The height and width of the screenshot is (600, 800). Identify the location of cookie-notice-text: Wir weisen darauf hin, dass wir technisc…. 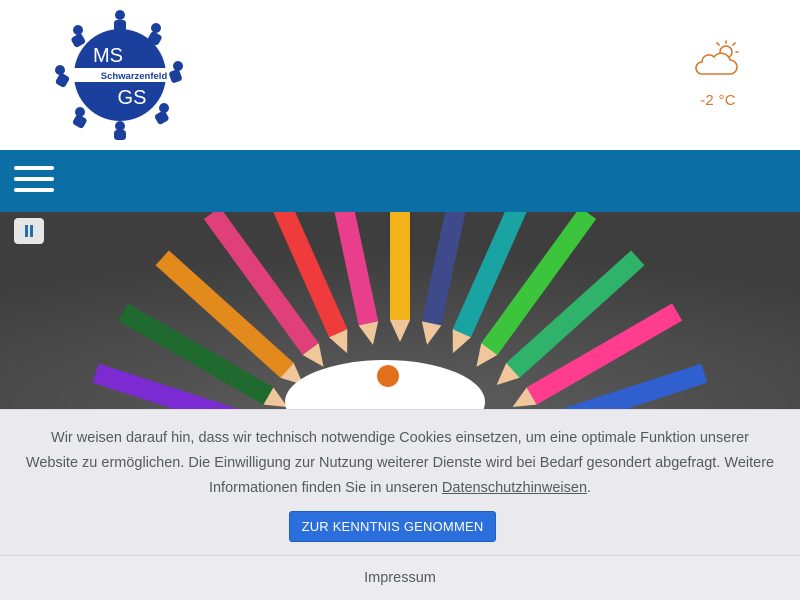
(400, 463).